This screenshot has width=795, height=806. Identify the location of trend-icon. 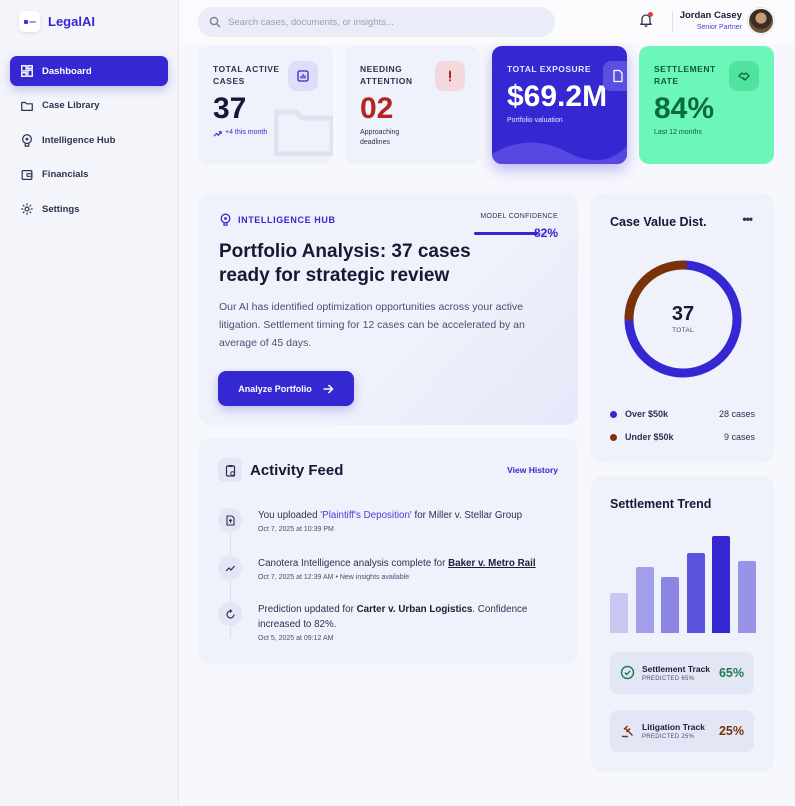
(230, 568).